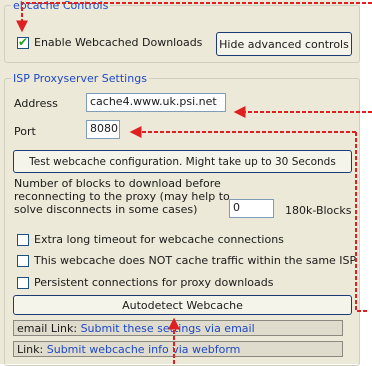  Describe the element at coordinates (361, 222) in the screenshot. I see `arrow-port-vertical` at that location.